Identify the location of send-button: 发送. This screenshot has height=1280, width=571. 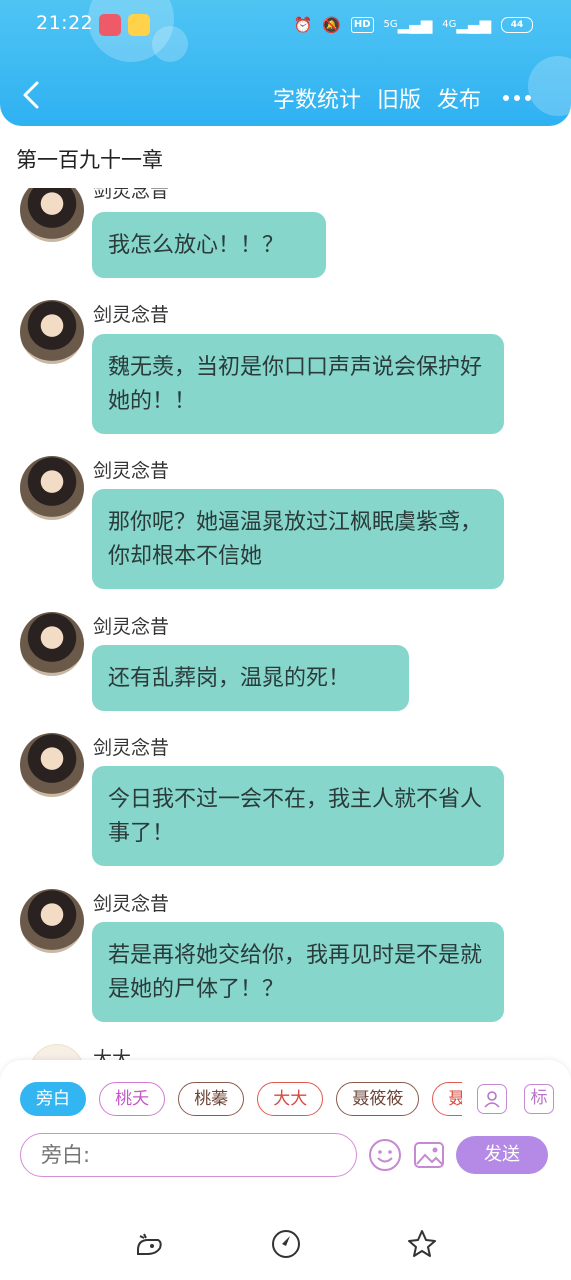
(502, 1155).